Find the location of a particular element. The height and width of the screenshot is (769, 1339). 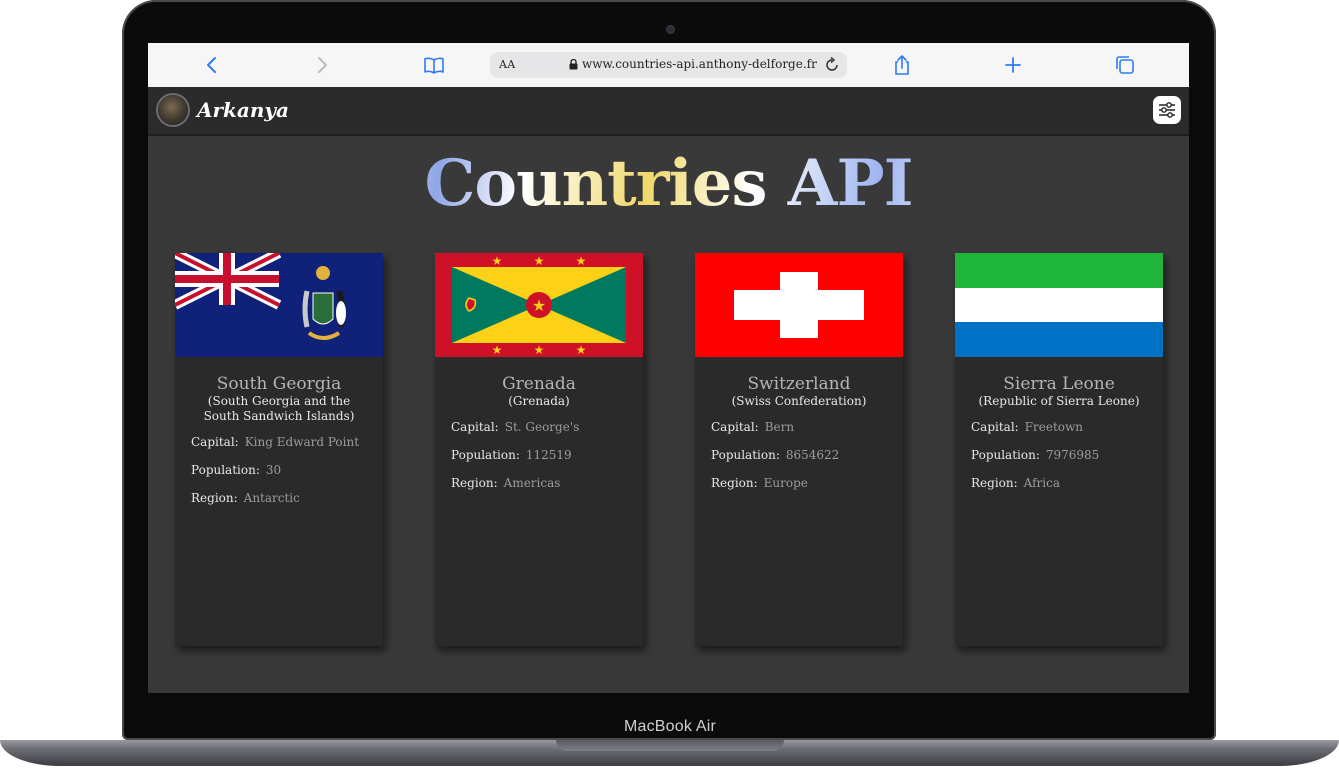

country-name: South Georgia is located at coordinates (279, 384).